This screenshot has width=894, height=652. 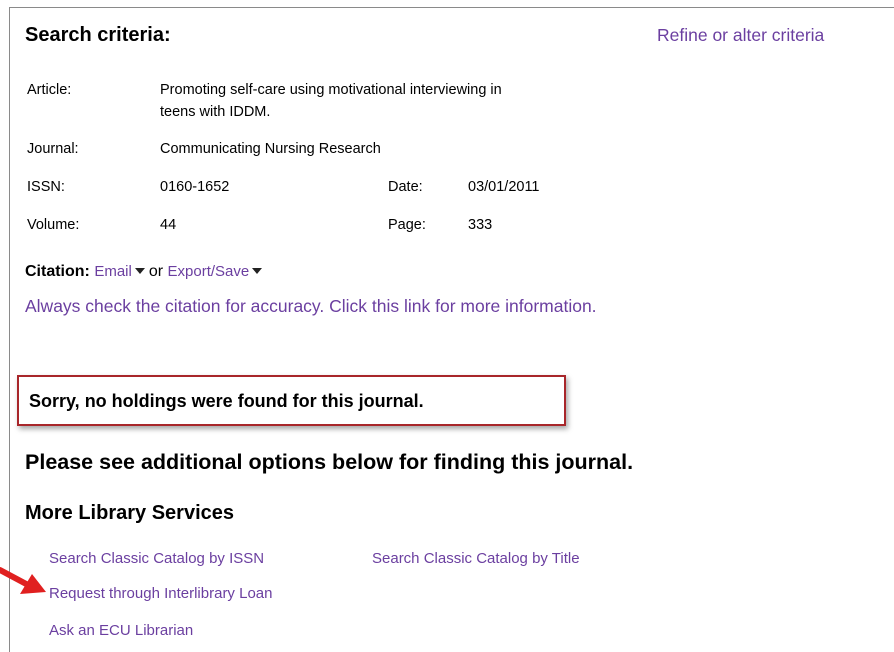 What do you see at coordinates (98, 35) in the screenshot?
I see `search-criteria-heading: Search criteria:` at bounding box center [98, 35].